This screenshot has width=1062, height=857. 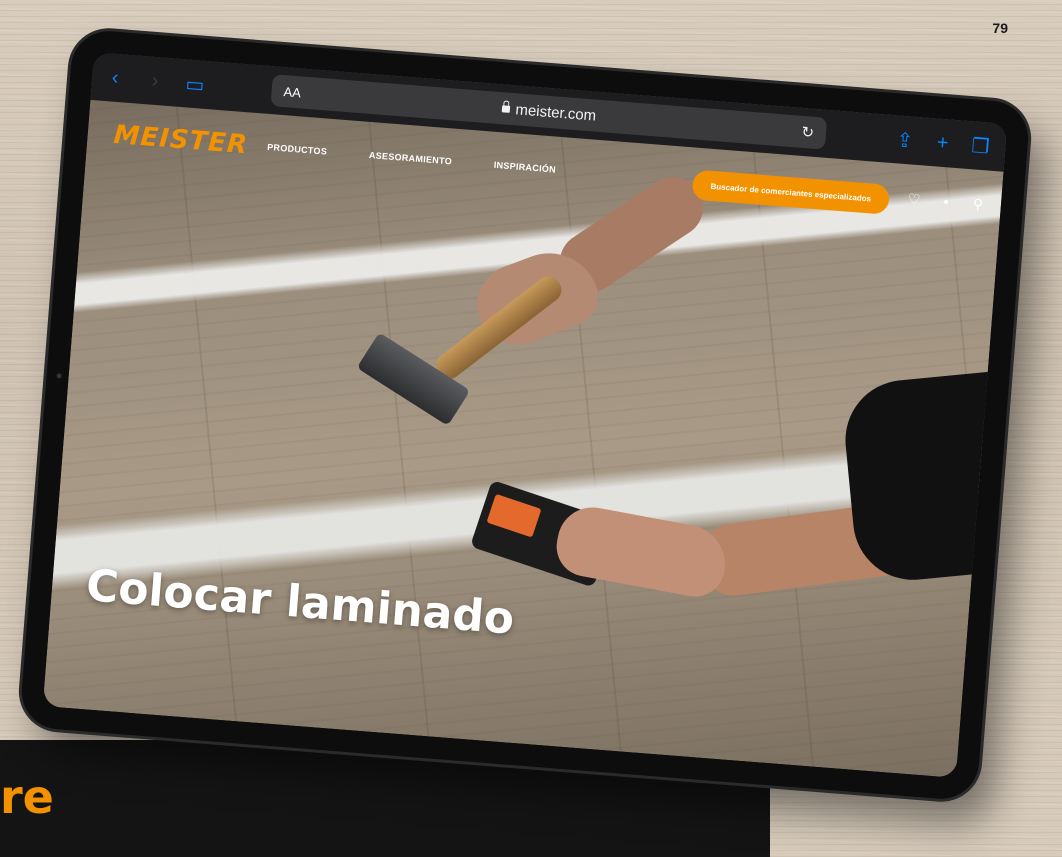 I want to click on back-button: ‹, so click(x=115, y=78).